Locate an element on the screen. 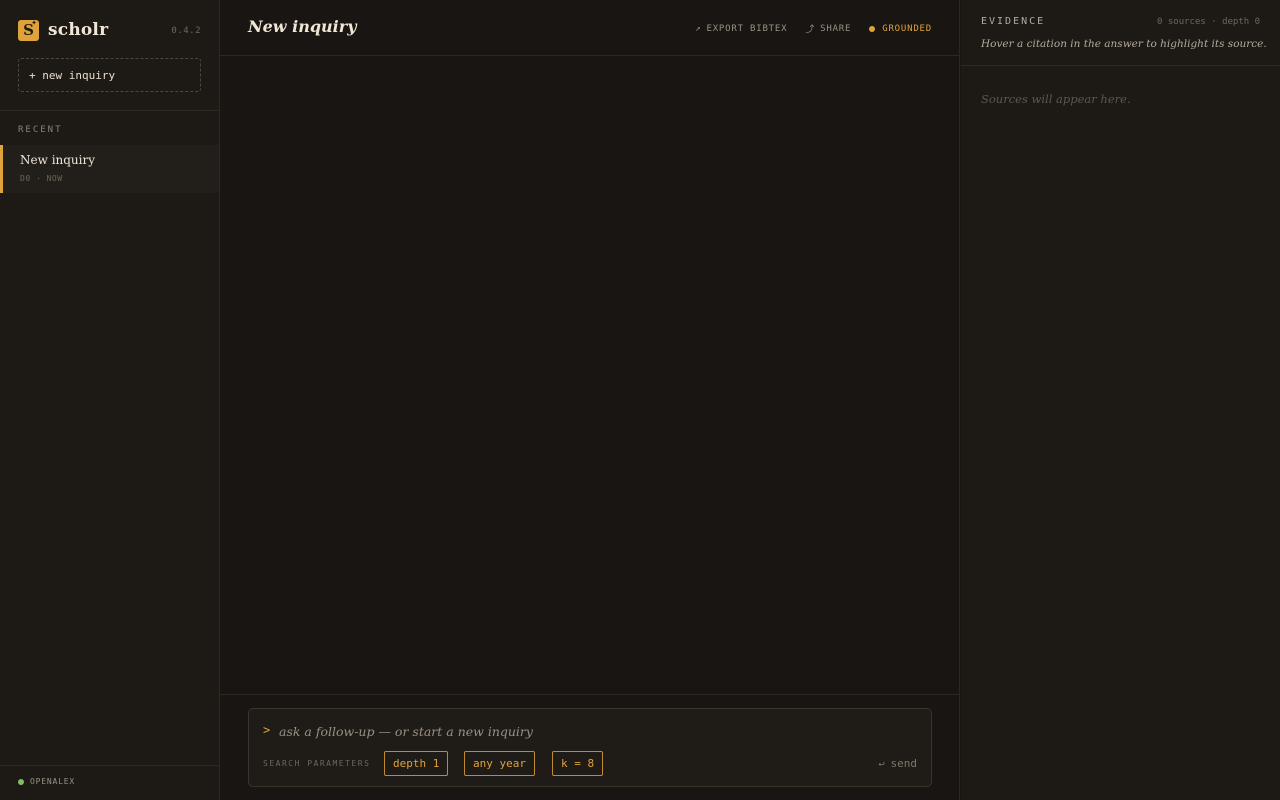  grounded-badge: GROUNDED is located at coordinates (900, 29).